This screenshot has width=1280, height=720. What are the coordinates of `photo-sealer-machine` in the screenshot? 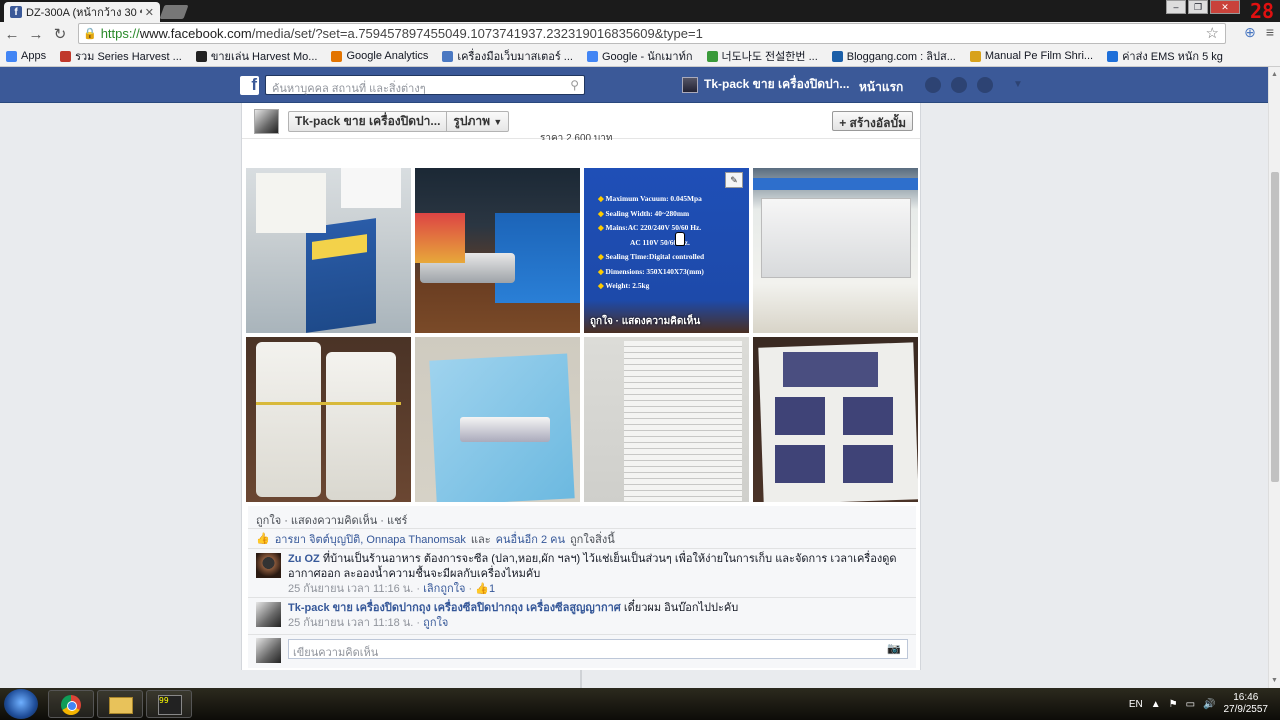 It's located at (835, 250).